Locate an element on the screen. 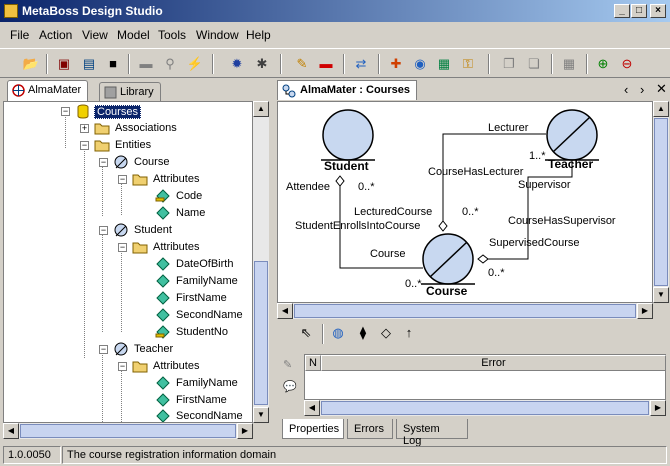  aggregation-tool-icon: ◇ is located at coordinates (386, 333).